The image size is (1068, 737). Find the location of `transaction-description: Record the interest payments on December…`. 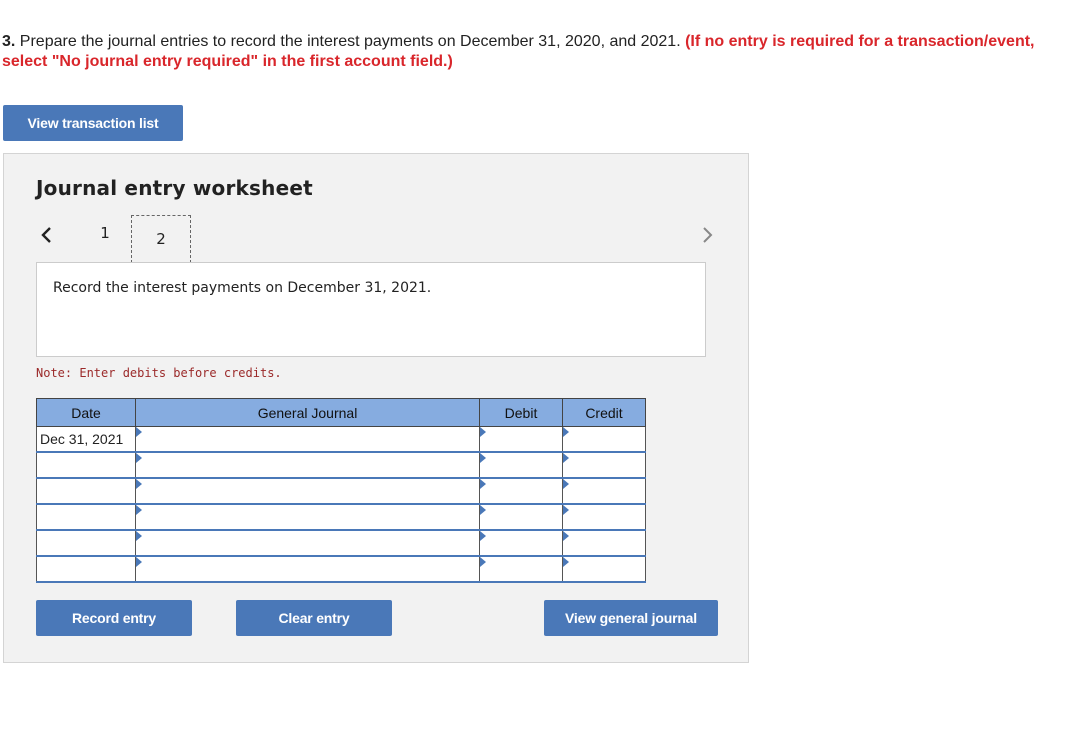

transaction-description: Record the interest payments on December… is located at coordinates (242, 288).